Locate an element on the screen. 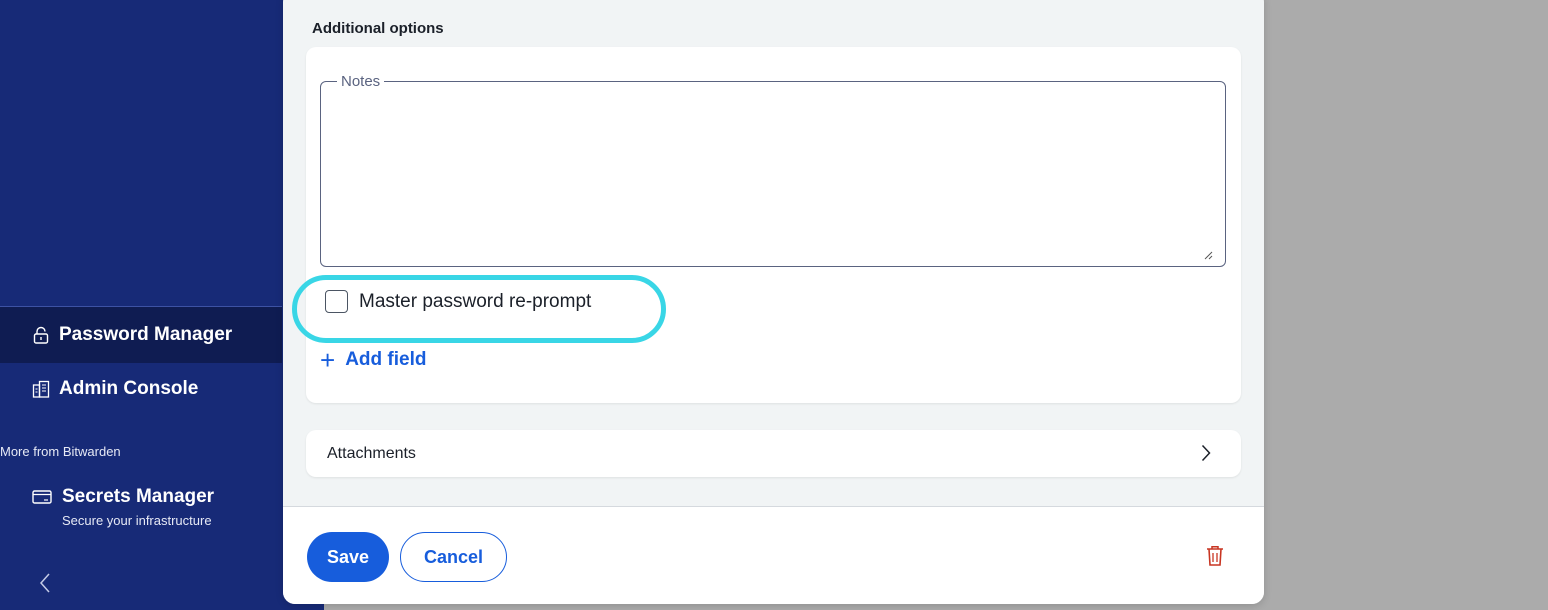 This screenshot has width=1548, height=610. lock-icon is located at coordinates (41, 335).